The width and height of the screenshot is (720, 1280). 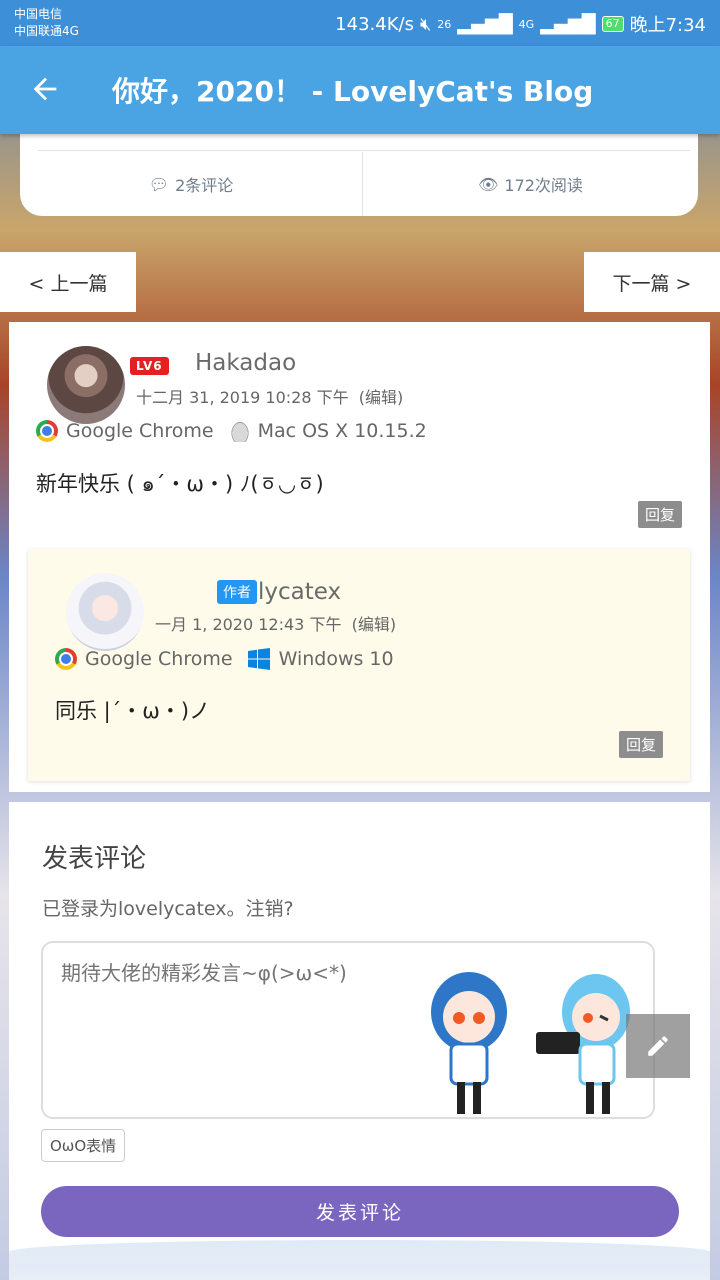 What do you see at coordinates (364, 150) in the screenshot?
I see `divider` at bounding box center [364, 150].